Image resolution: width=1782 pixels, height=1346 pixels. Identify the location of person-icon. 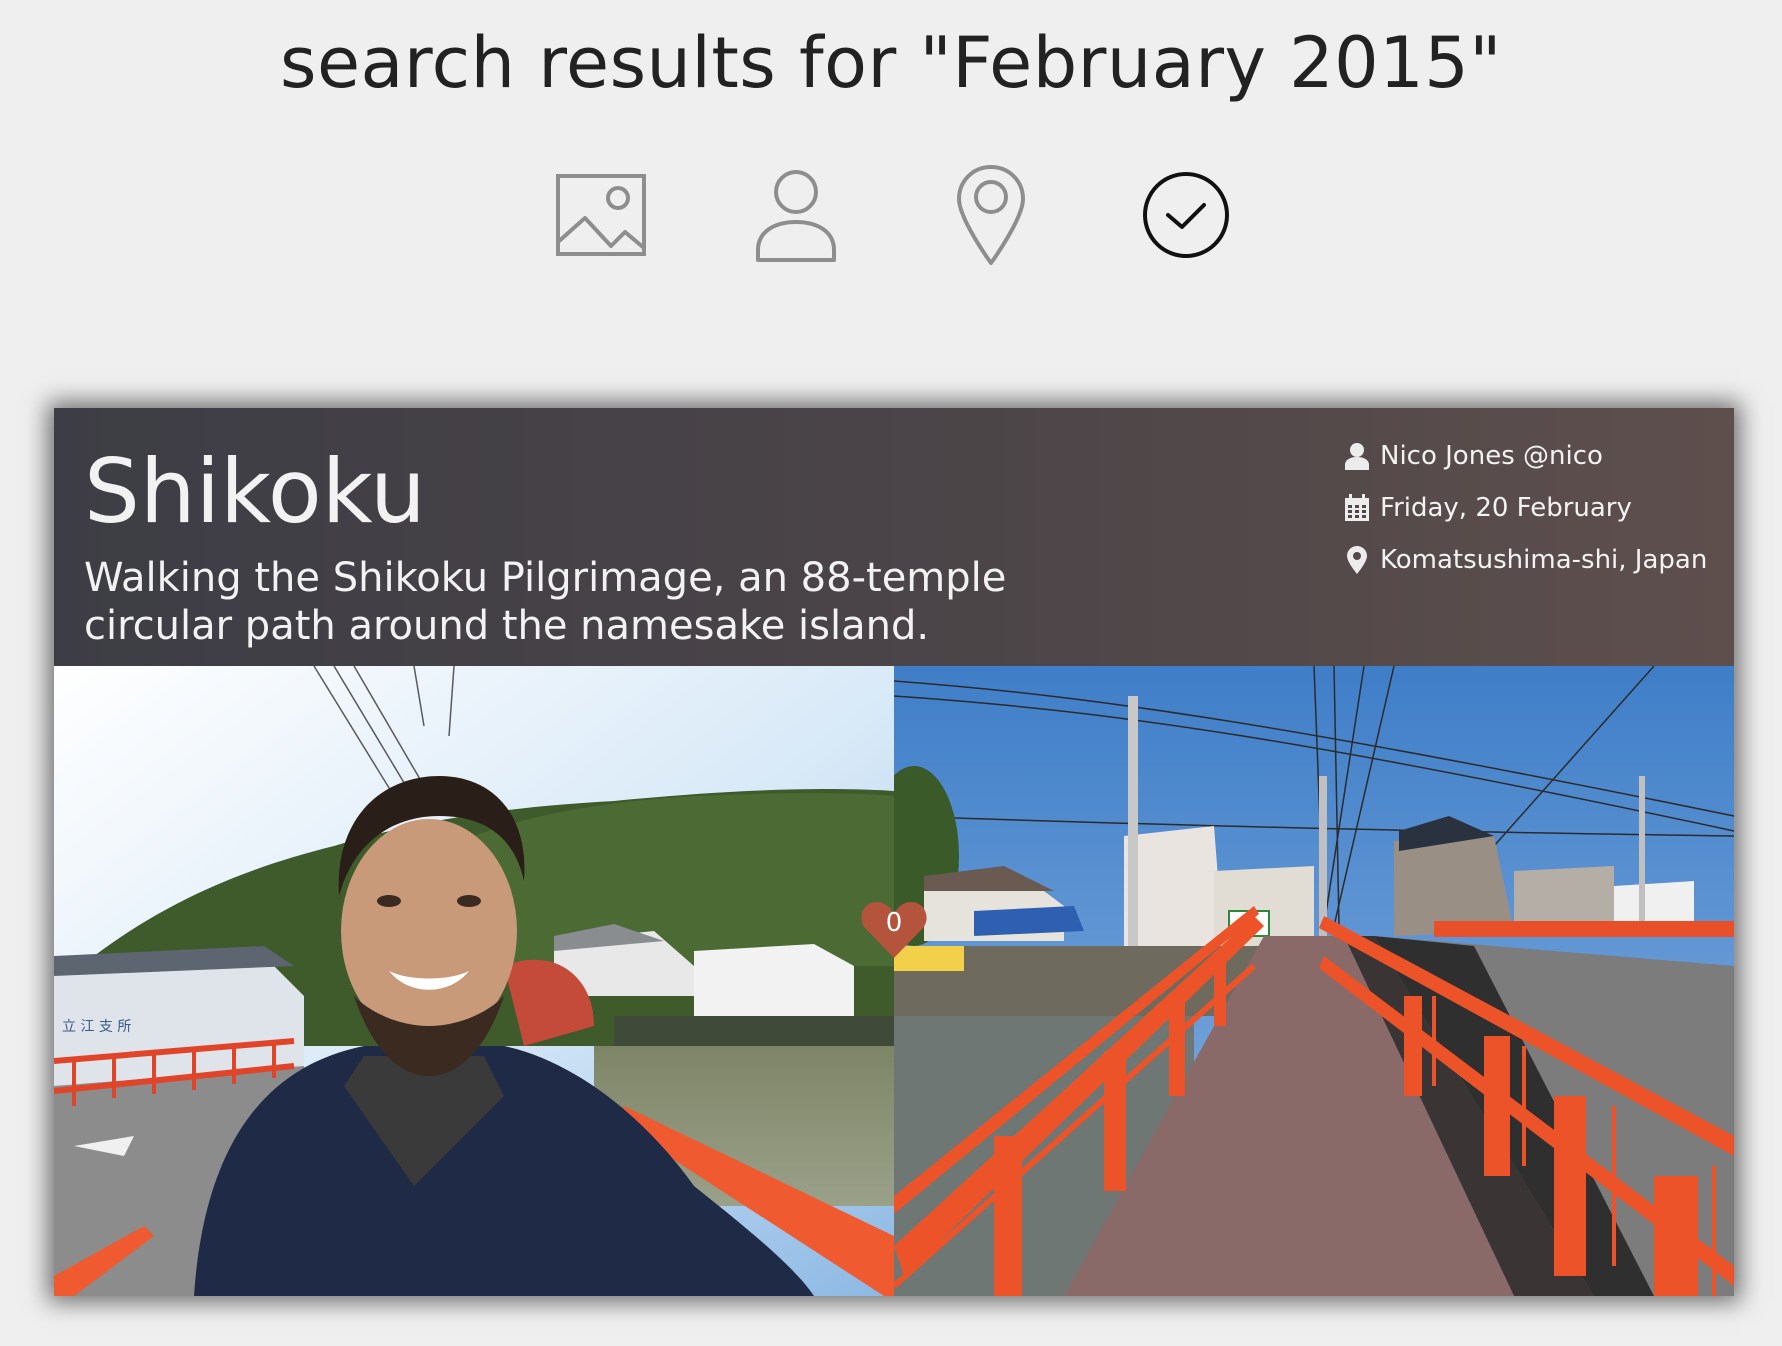
(796, 216).